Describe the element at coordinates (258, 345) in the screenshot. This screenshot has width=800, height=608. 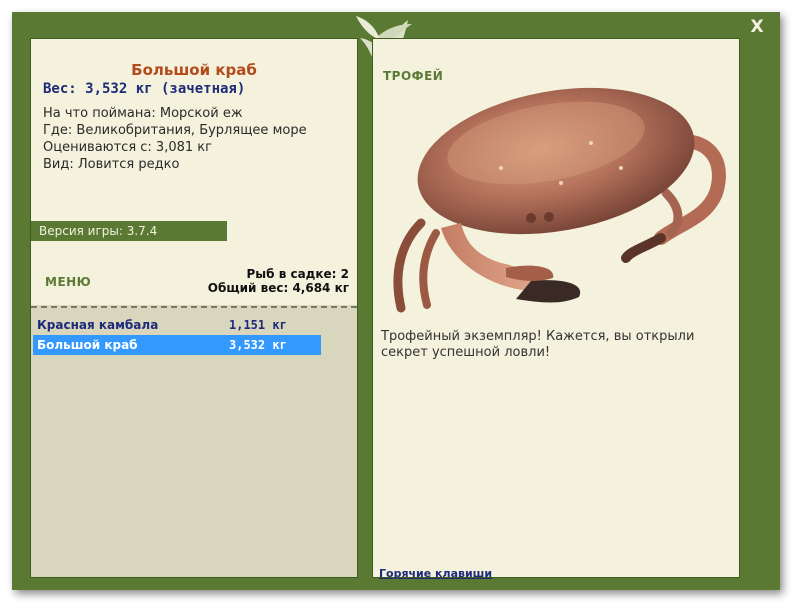
I see `catch-weight: 3,532 кг` at that location.